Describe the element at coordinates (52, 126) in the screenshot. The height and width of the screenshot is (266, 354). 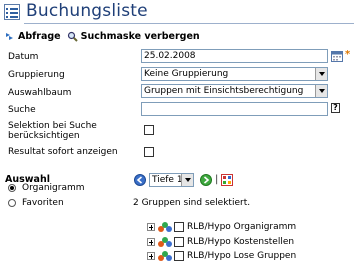
I see `selektion-label-line1: Selektion bei Suche` at that location.